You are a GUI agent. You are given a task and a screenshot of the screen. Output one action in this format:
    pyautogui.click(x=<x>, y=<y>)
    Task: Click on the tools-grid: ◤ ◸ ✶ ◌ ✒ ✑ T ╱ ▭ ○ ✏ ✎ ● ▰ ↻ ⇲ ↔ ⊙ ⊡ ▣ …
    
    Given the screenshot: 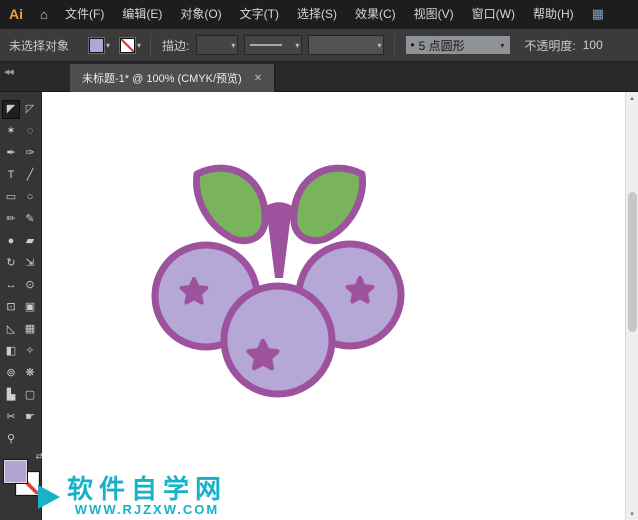 What is the action you would take?
    pyautogui.click(x=20, y=270)
    